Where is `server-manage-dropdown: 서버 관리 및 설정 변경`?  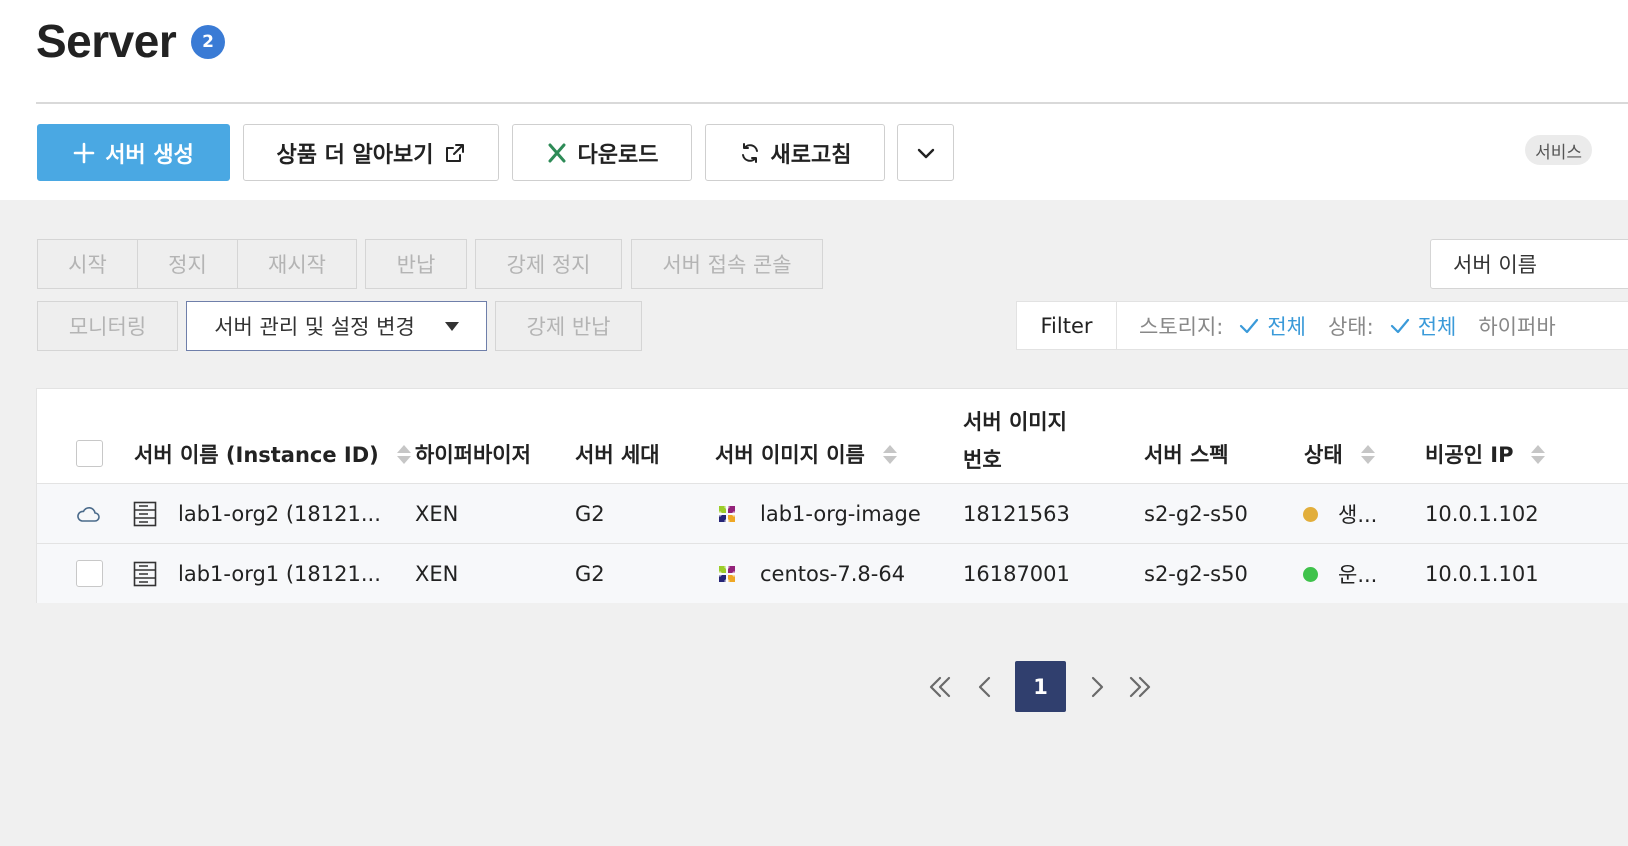 server-manage-dropdown: 서버 관리 및 설정 변경 is located at coordinates (336, 326).